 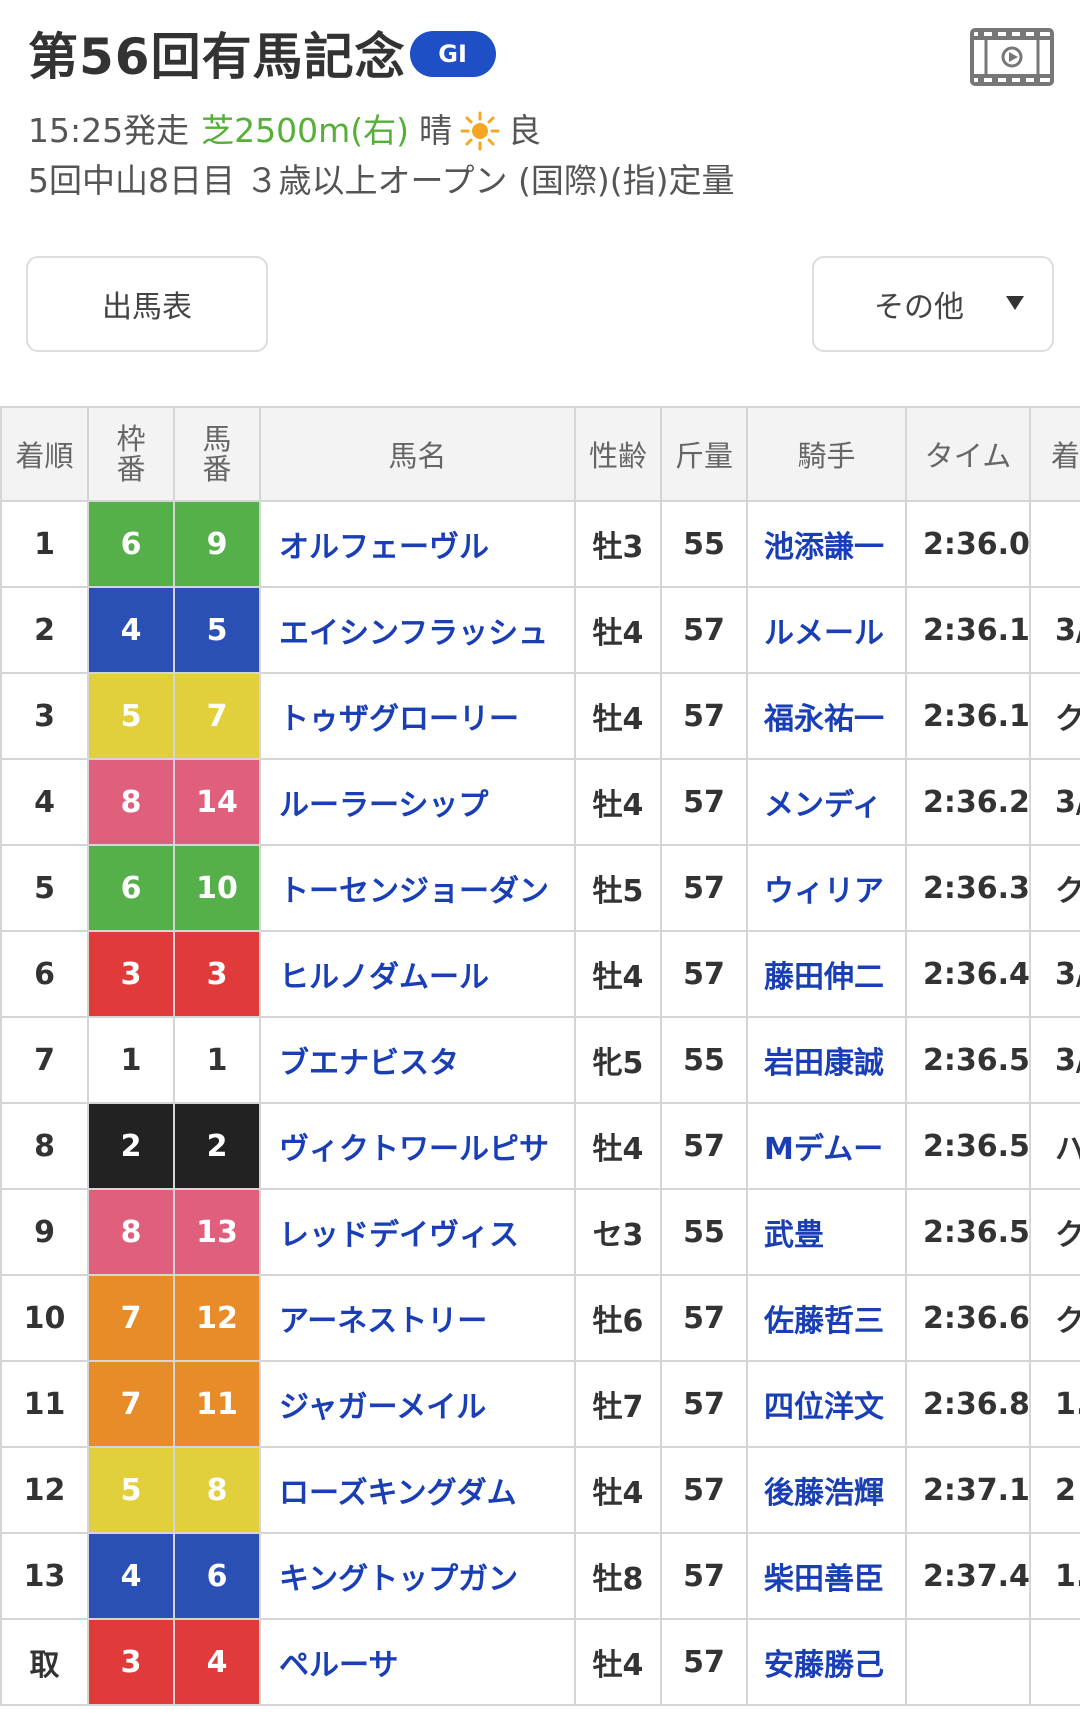 What do you see at coordinates (1054, 1404) in the screenshot?
I see `margin-cell: 1.1` at bounding box center [1054, 1404].